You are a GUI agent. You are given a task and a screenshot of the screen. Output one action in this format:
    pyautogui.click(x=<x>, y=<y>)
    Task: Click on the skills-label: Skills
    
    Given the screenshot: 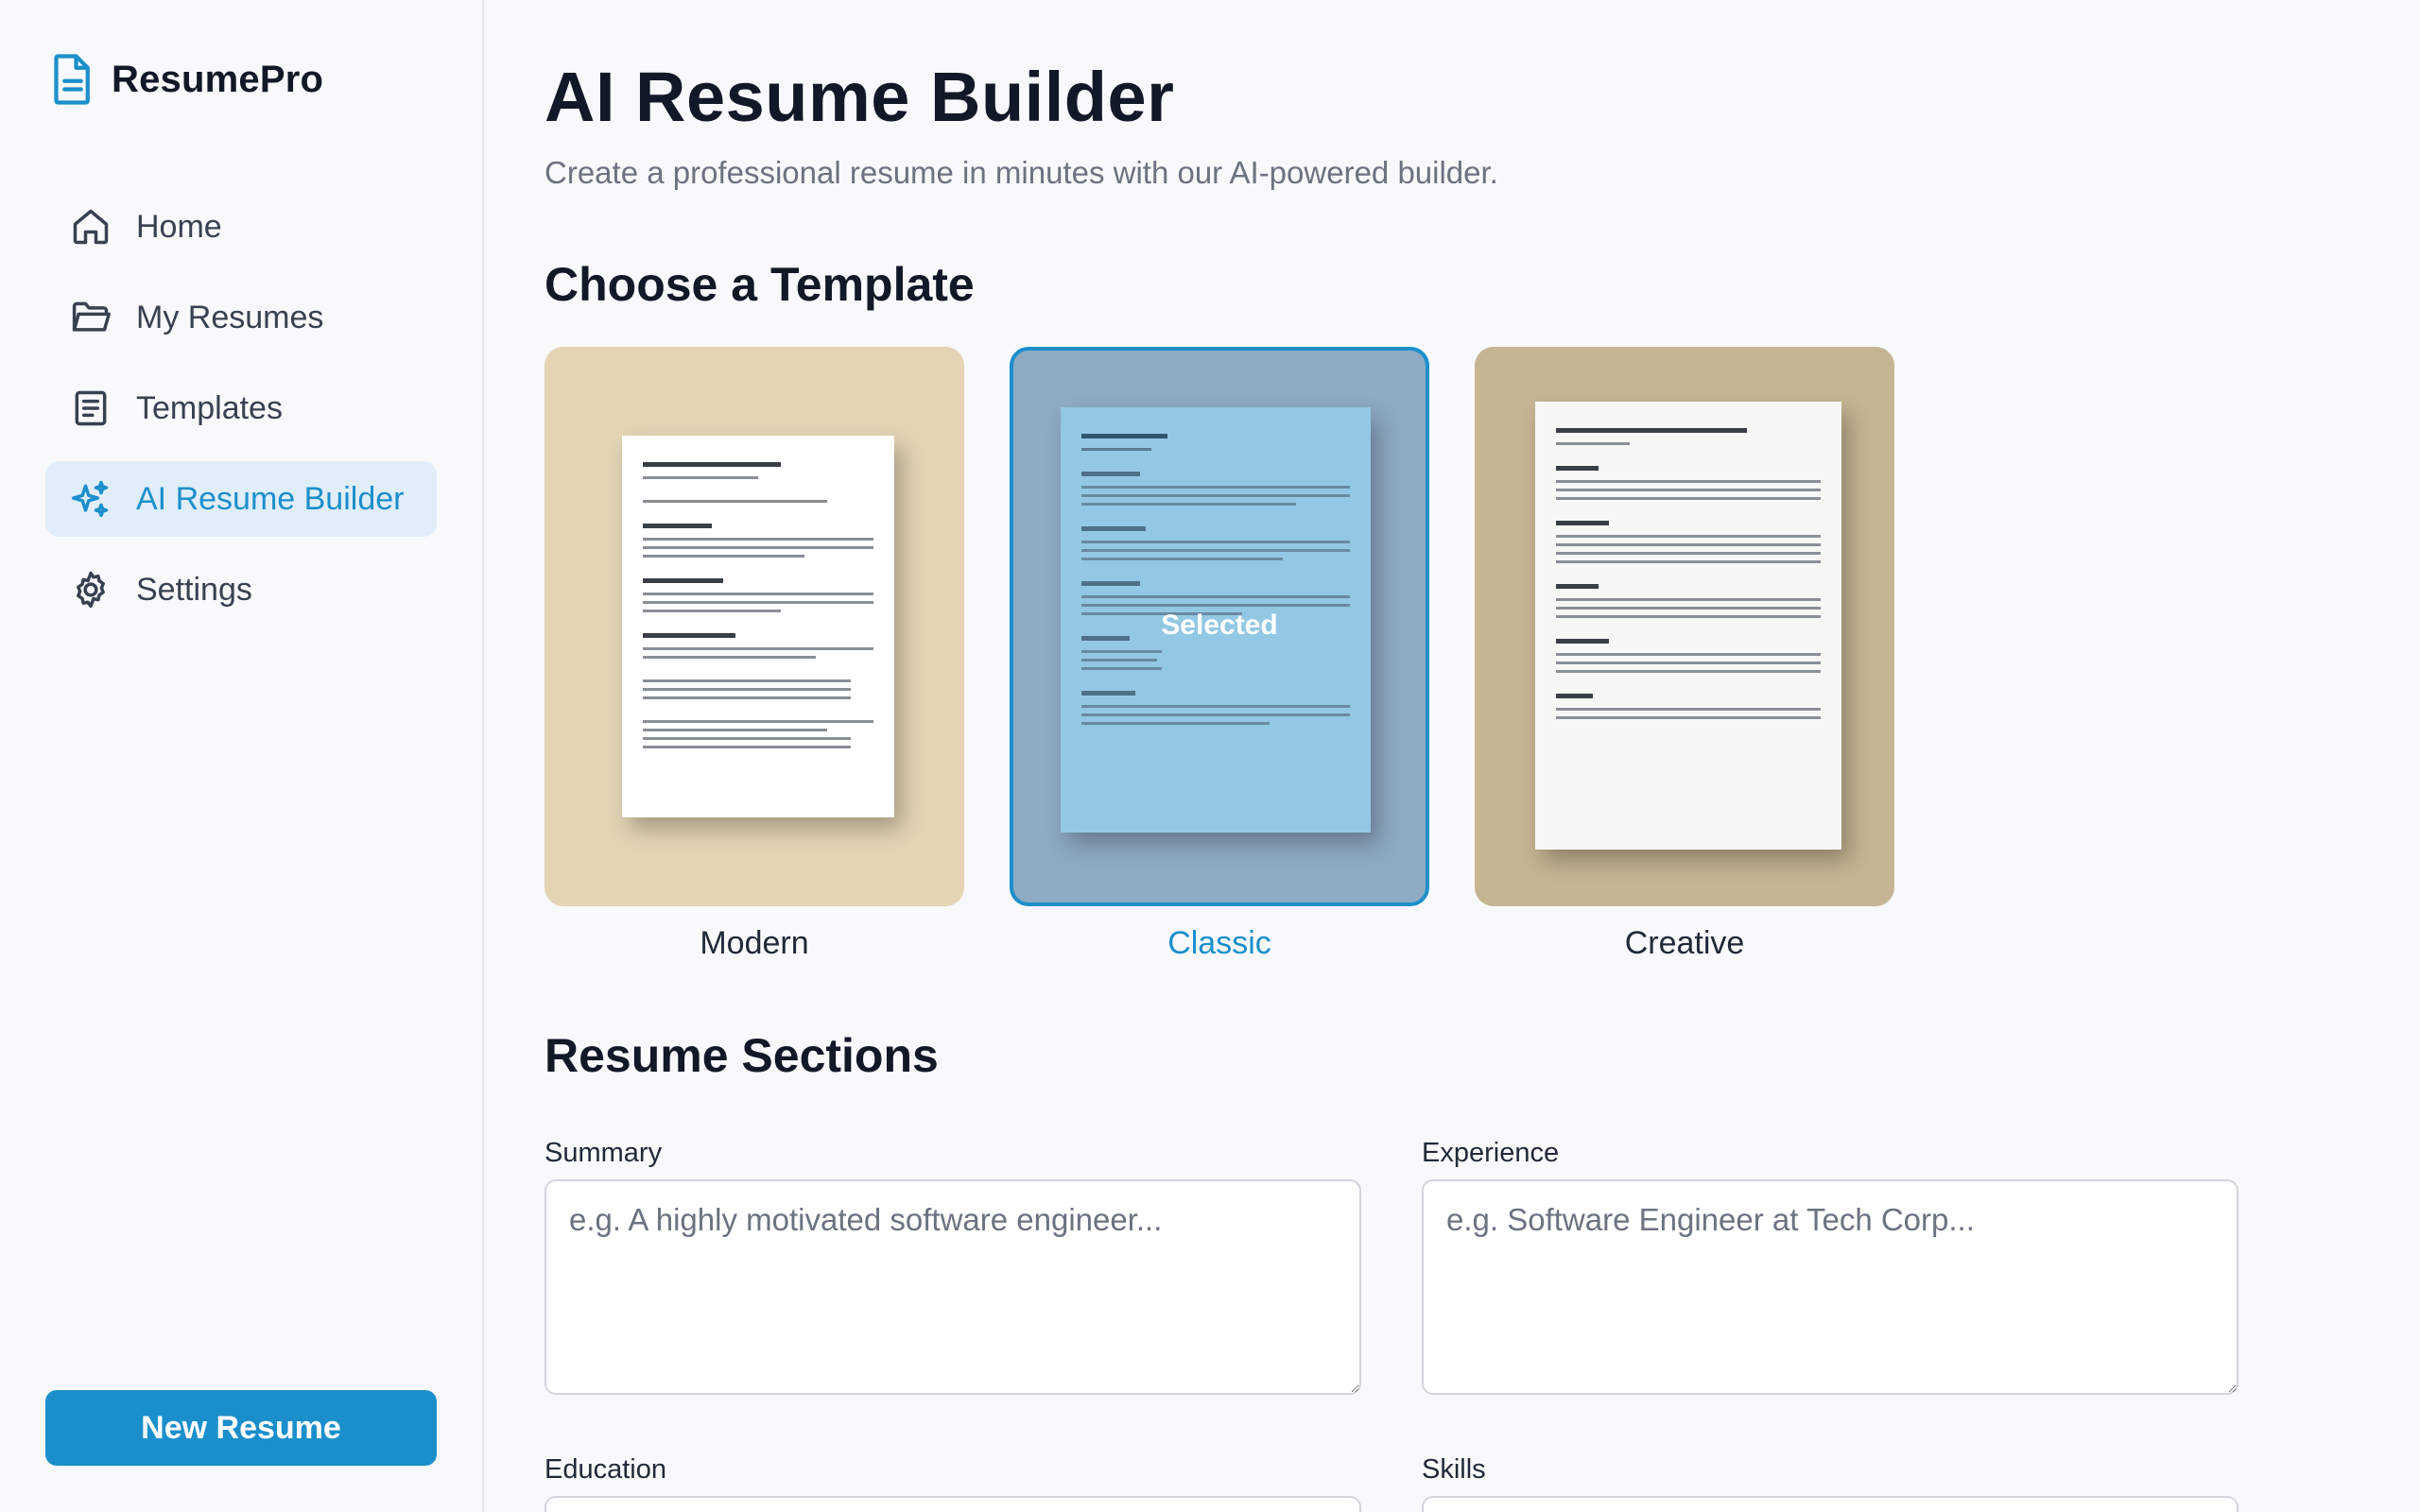 What is the action you would take?
    pyautogui.click(x=1454, y=1469)
    